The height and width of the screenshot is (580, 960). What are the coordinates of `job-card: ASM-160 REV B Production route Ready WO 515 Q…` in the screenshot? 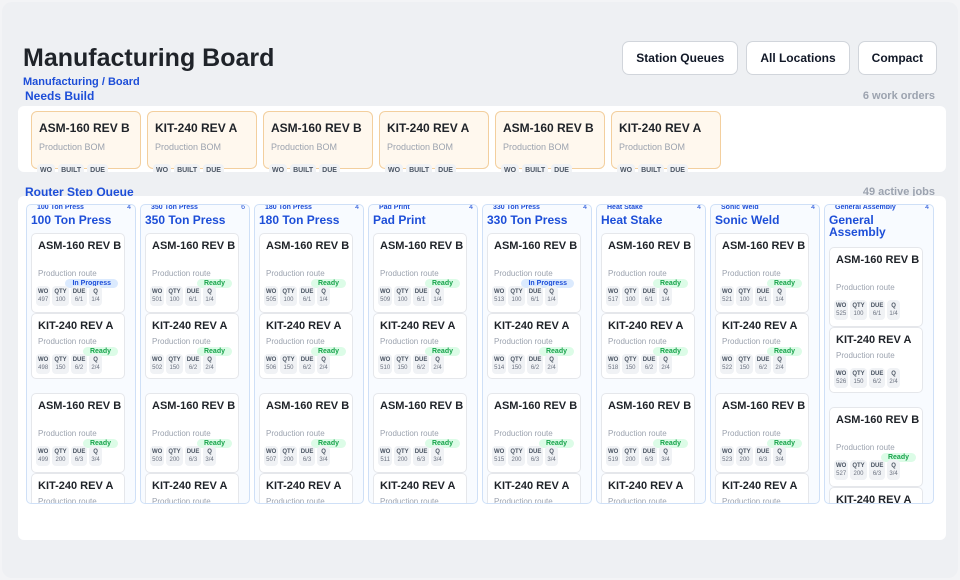 It's located at (534, 433).